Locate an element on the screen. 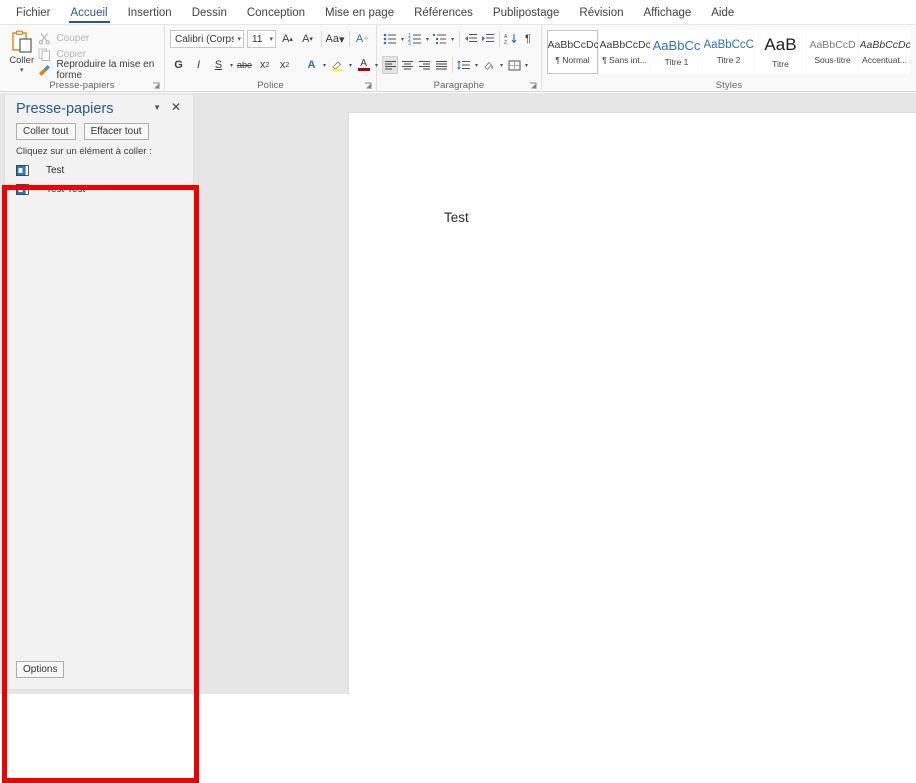 Image resolution: width=916 pixels, height=783 pixels. strikethrough-button: abe is located at coordinates (244, 65).